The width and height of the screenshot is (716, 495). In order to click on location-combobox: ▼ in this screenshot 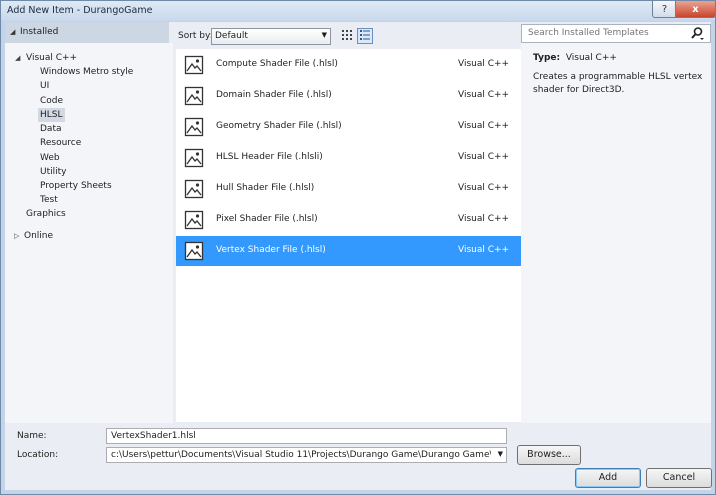, I will do `click(306, 455)`.